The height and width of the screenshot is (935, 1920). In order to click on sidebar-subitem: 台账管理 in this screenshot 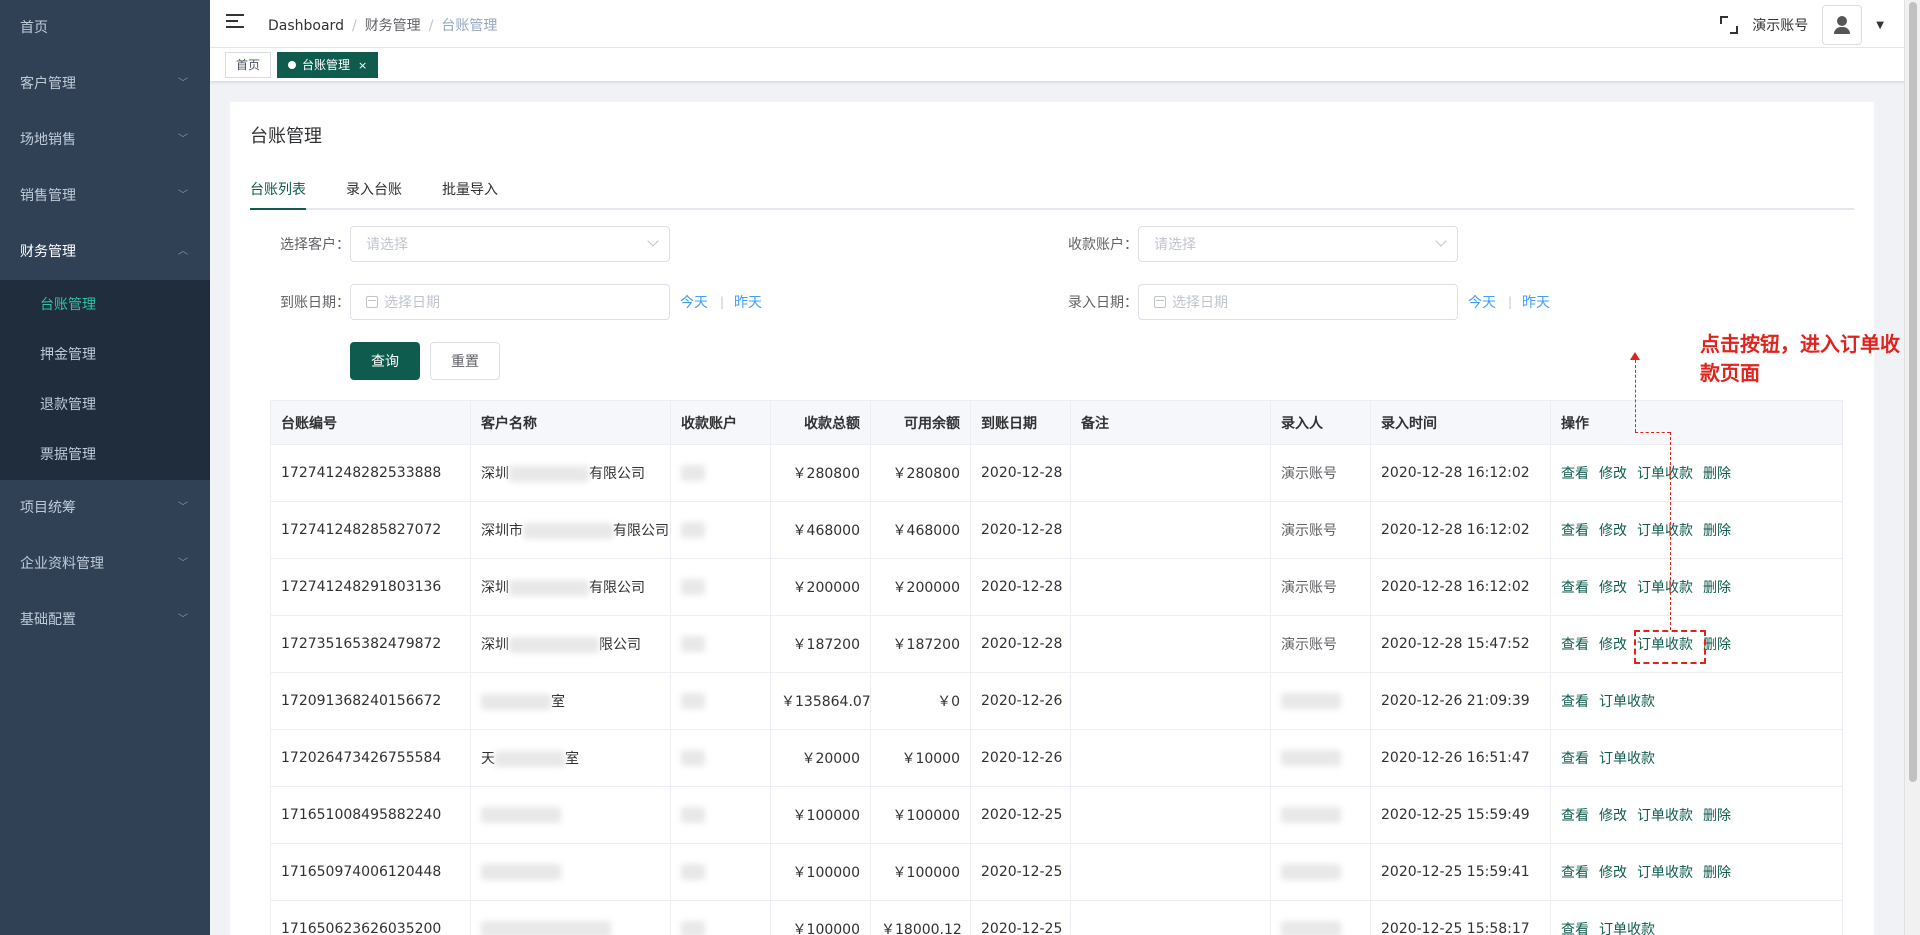, I will do `click(105, 305)`.